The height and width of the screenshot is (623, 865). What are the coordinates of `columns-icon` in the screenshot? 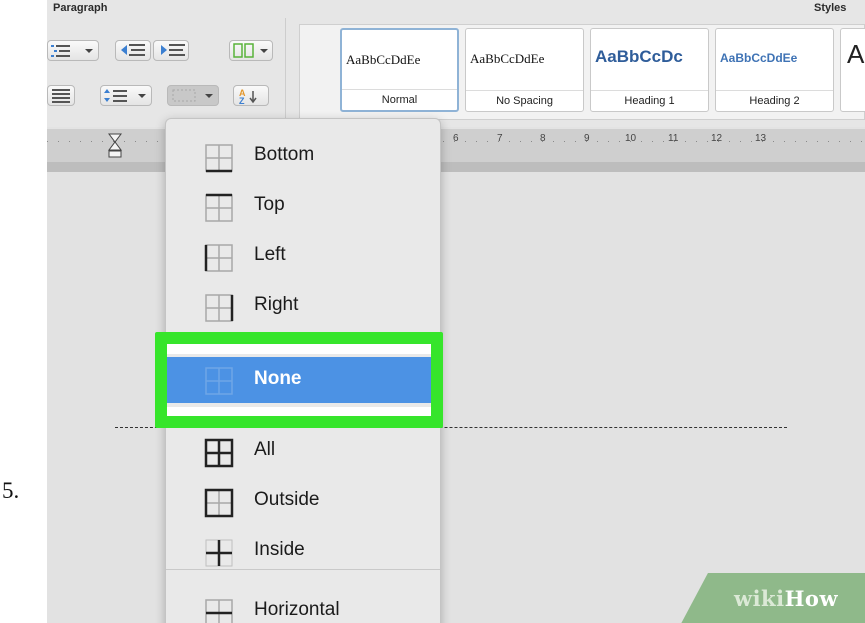 It's located at (250, 50).